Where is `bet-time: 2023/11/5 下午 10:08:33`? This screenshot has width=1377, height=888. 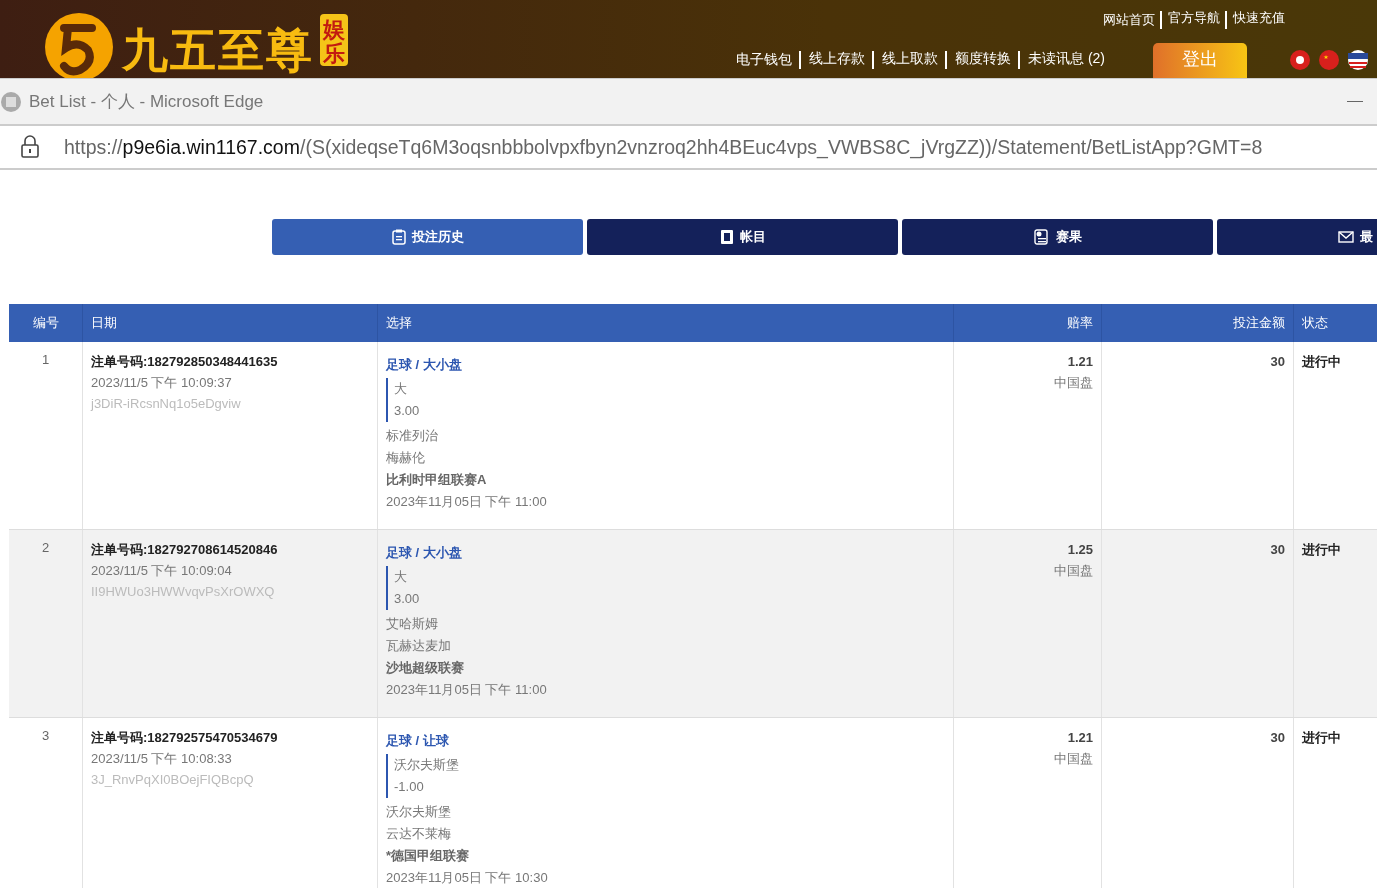 bet-time: 2023/11/5 下午 10:08:33 is located at coordinates (161, 759).